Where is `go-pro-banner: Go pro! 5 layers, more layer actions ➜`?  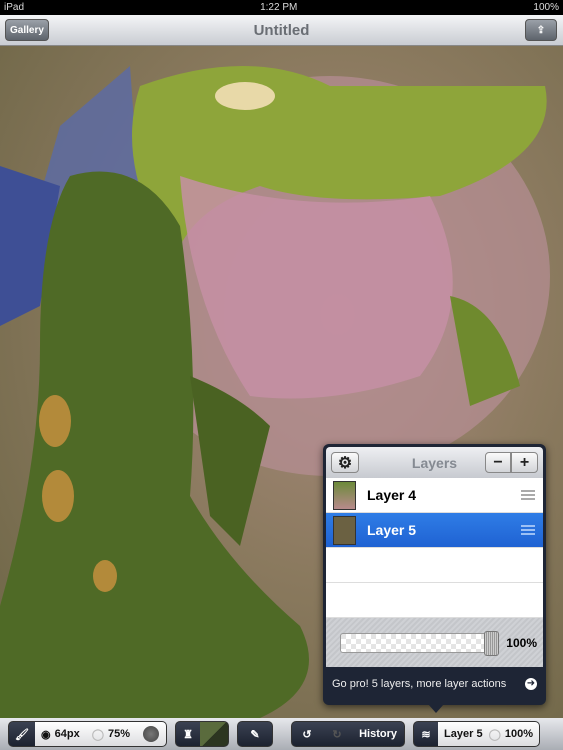
go-pro-banner: Go pro! 5 layers, more layer actions ➜ is located at coordinates (434, 683).